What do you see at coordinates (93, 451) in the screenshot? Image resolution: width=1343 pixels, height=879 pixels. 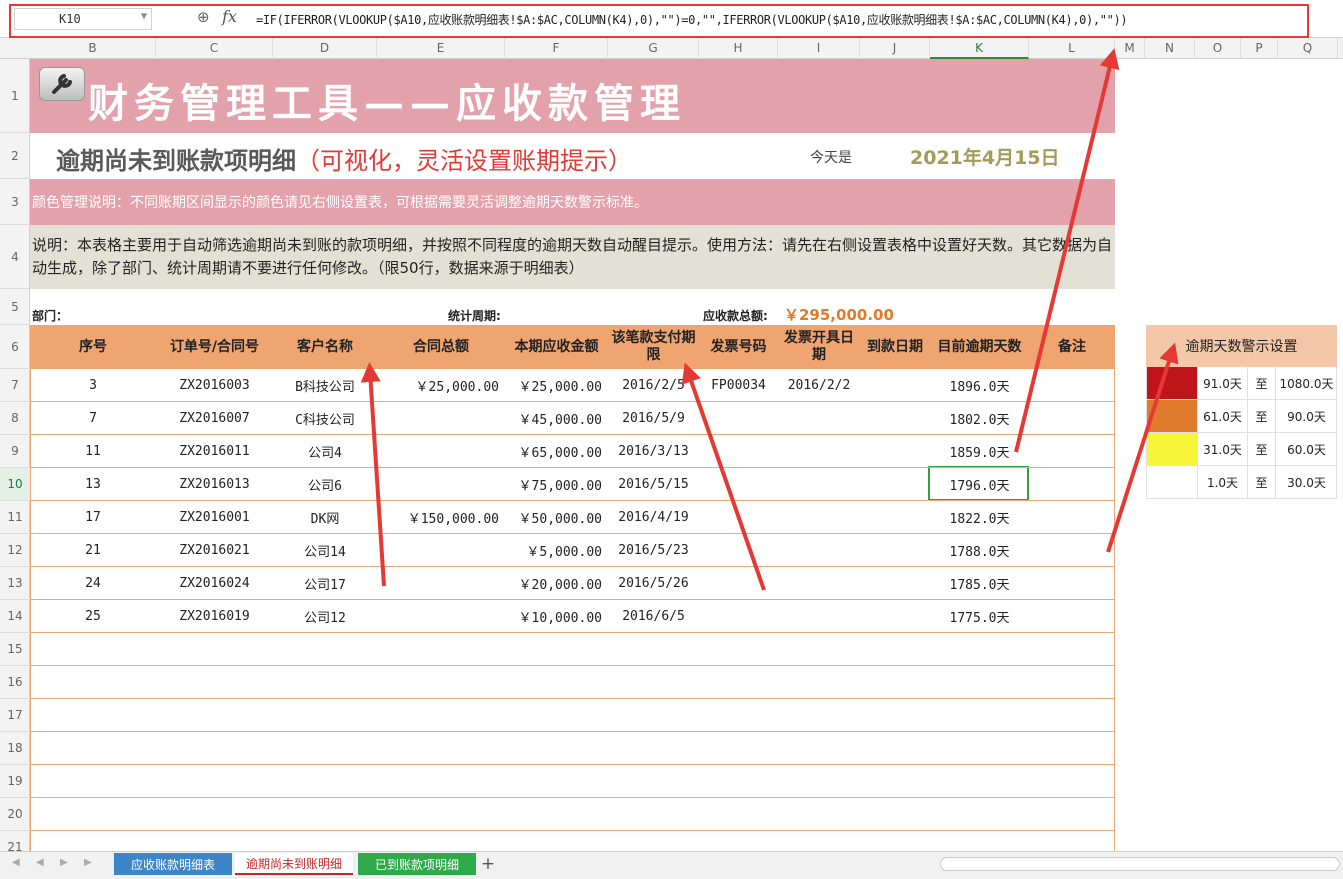 I see `table-cell: 11` at bounding box center [93, 451].